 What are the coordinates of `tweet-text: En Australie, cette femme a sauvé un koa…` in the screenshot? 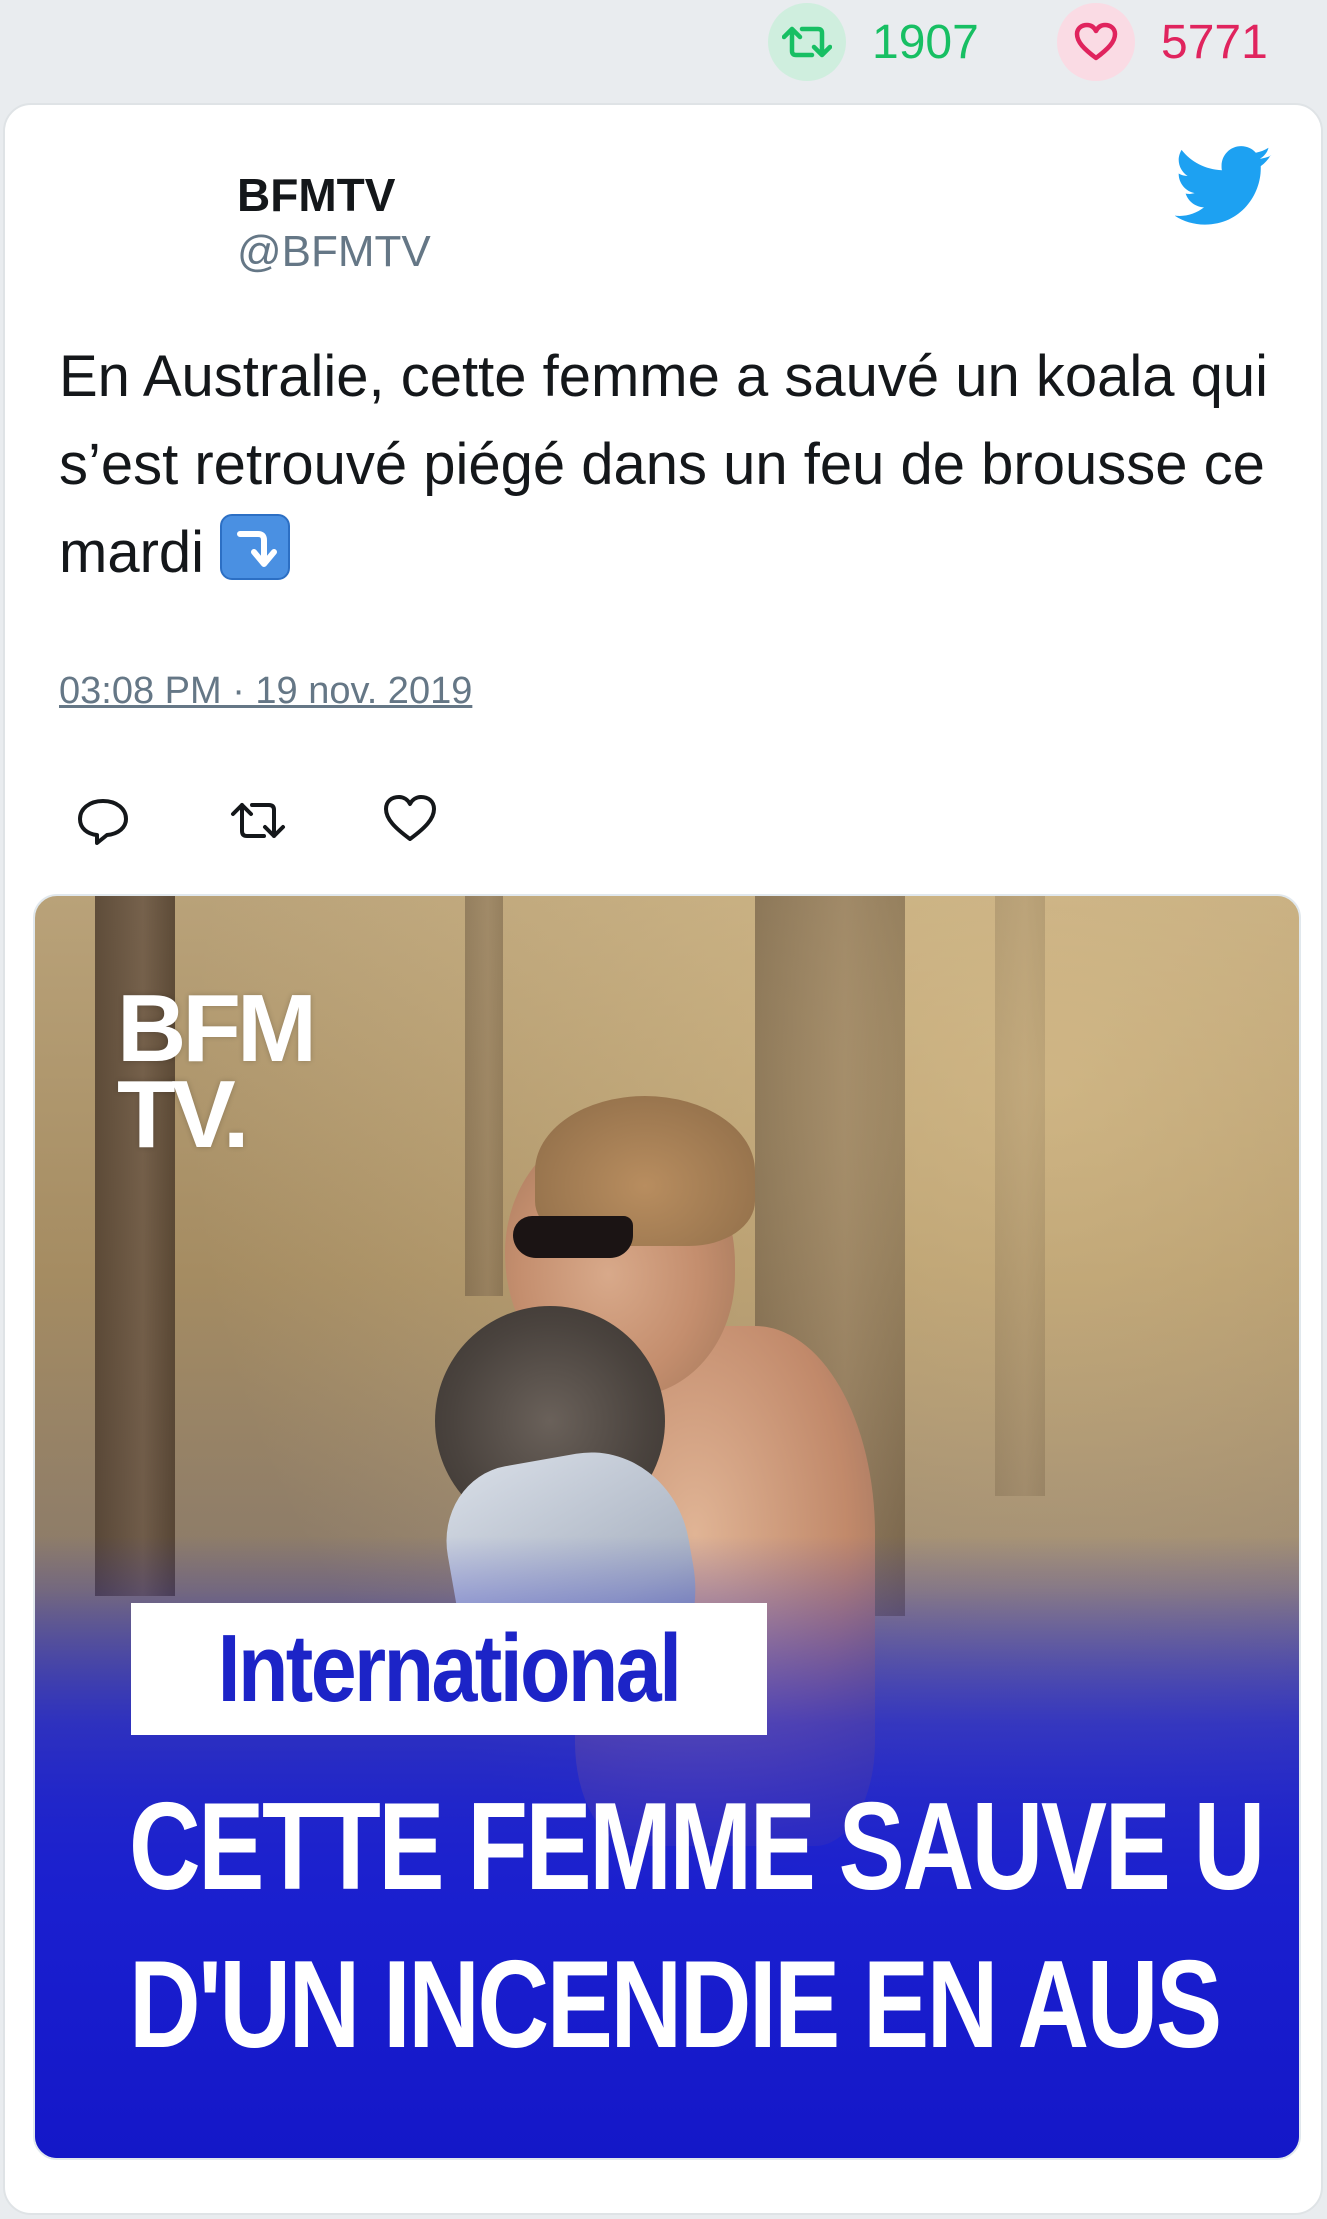 It's located at (674, 465).